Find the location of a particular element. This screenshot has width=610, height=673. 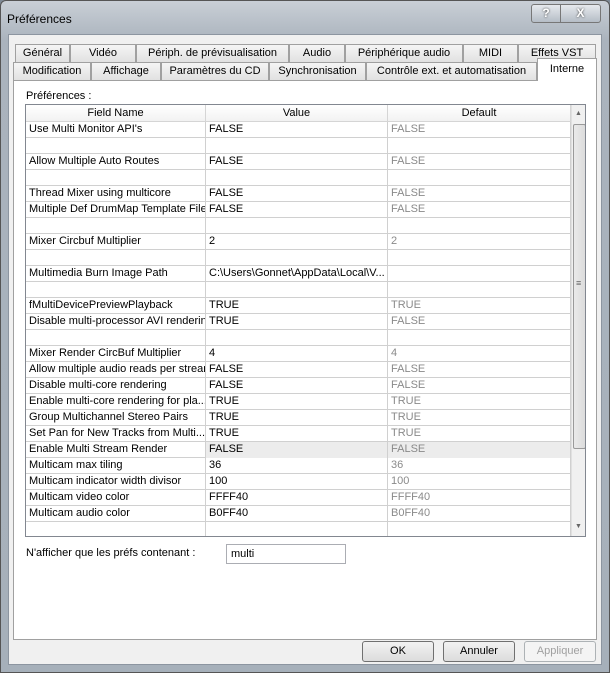

column-header-field-name: Field Name is located at coordinates (116, 113).